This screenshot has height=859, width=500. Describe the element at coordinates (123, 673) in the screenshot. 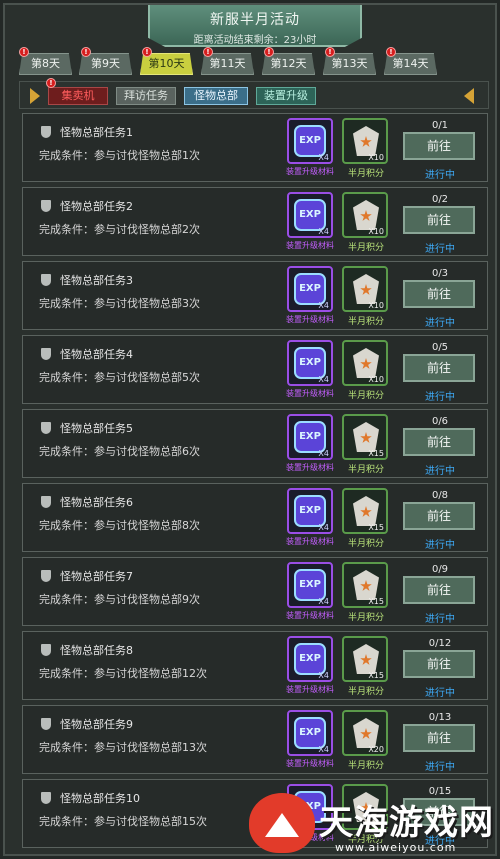

I see `task-condition: 完成条件：参与讨伐怪物总部12次` at that location.